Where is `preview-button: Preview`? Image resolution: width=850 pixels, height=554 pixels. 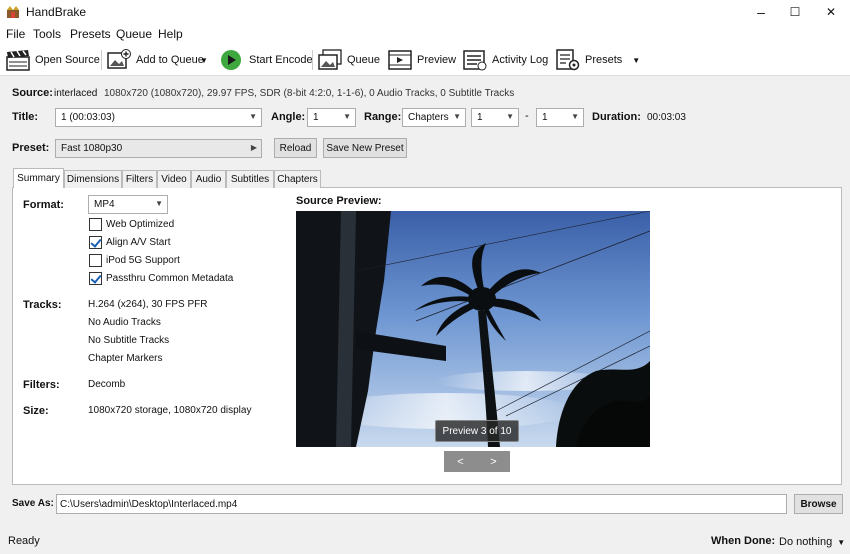 preview-button: Preview is located at coordinates (422, 60).